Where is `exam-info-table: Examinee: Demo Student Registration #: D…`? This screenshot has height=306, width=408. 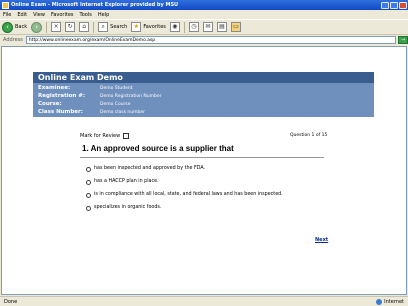 exam-info-table: Examinee: Demo Student Registration #: D… is located at coordinates (203, 100).